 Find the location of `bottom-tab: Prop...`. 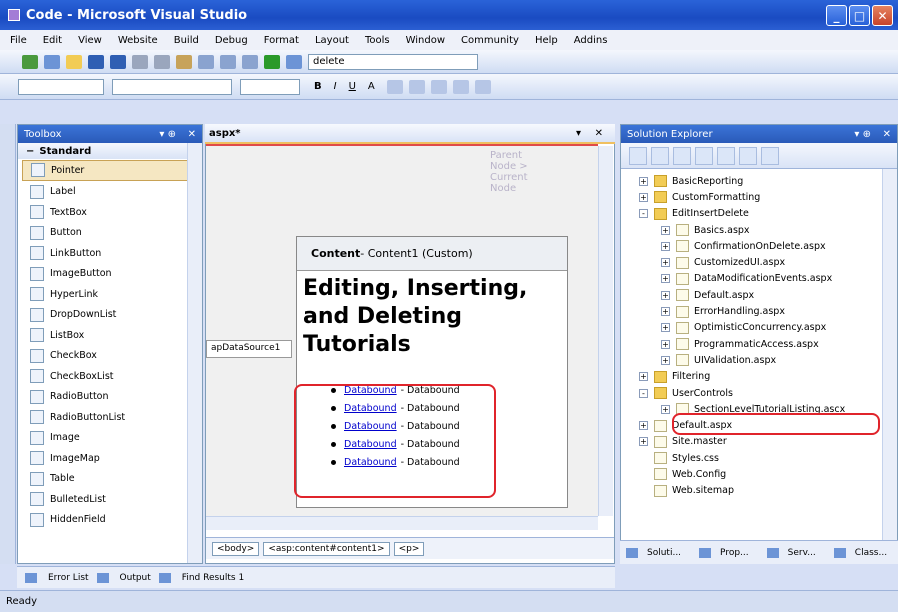

bottom-tab: Prop... is located at coordinates (727, 552).